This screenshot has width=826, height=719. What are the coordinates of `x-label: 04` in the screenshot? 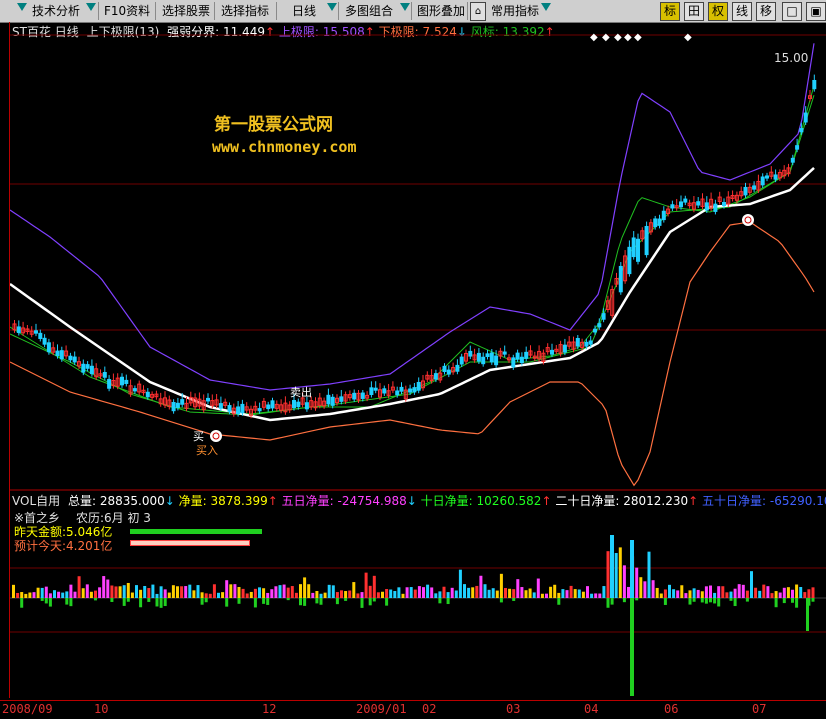 It's located at (591, 709).